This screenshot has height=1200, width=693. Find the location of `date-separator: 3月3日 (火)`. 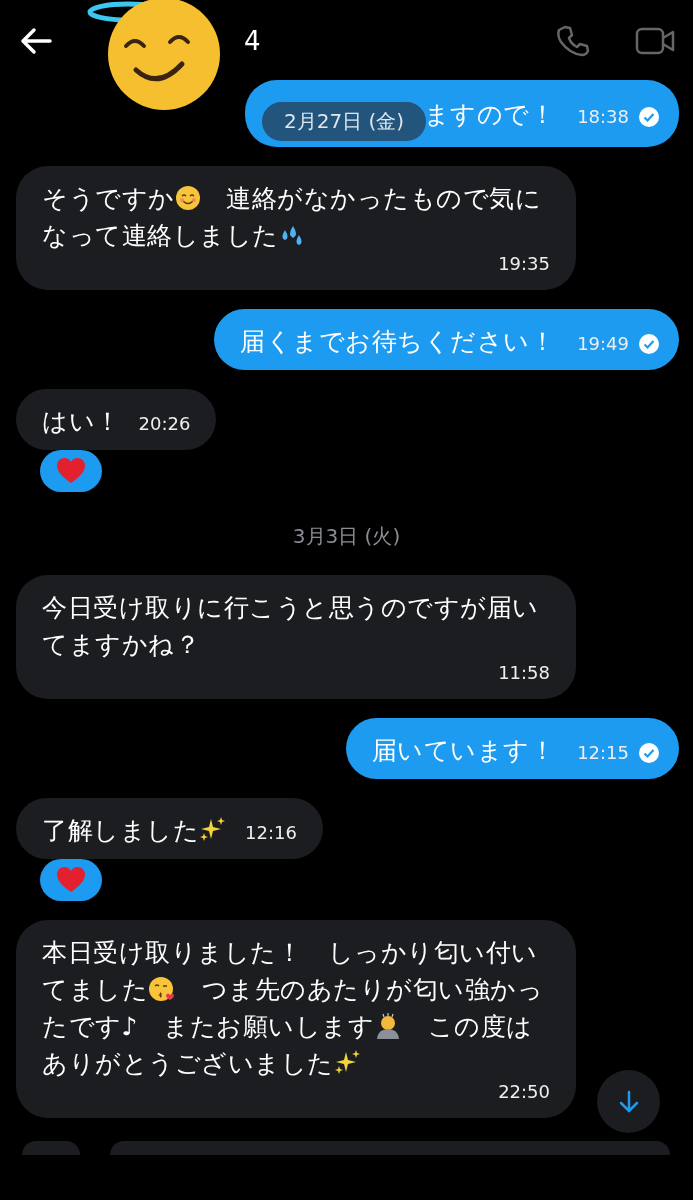

date-separator: 3月3日 (火) is located at coordinates (346, 536).